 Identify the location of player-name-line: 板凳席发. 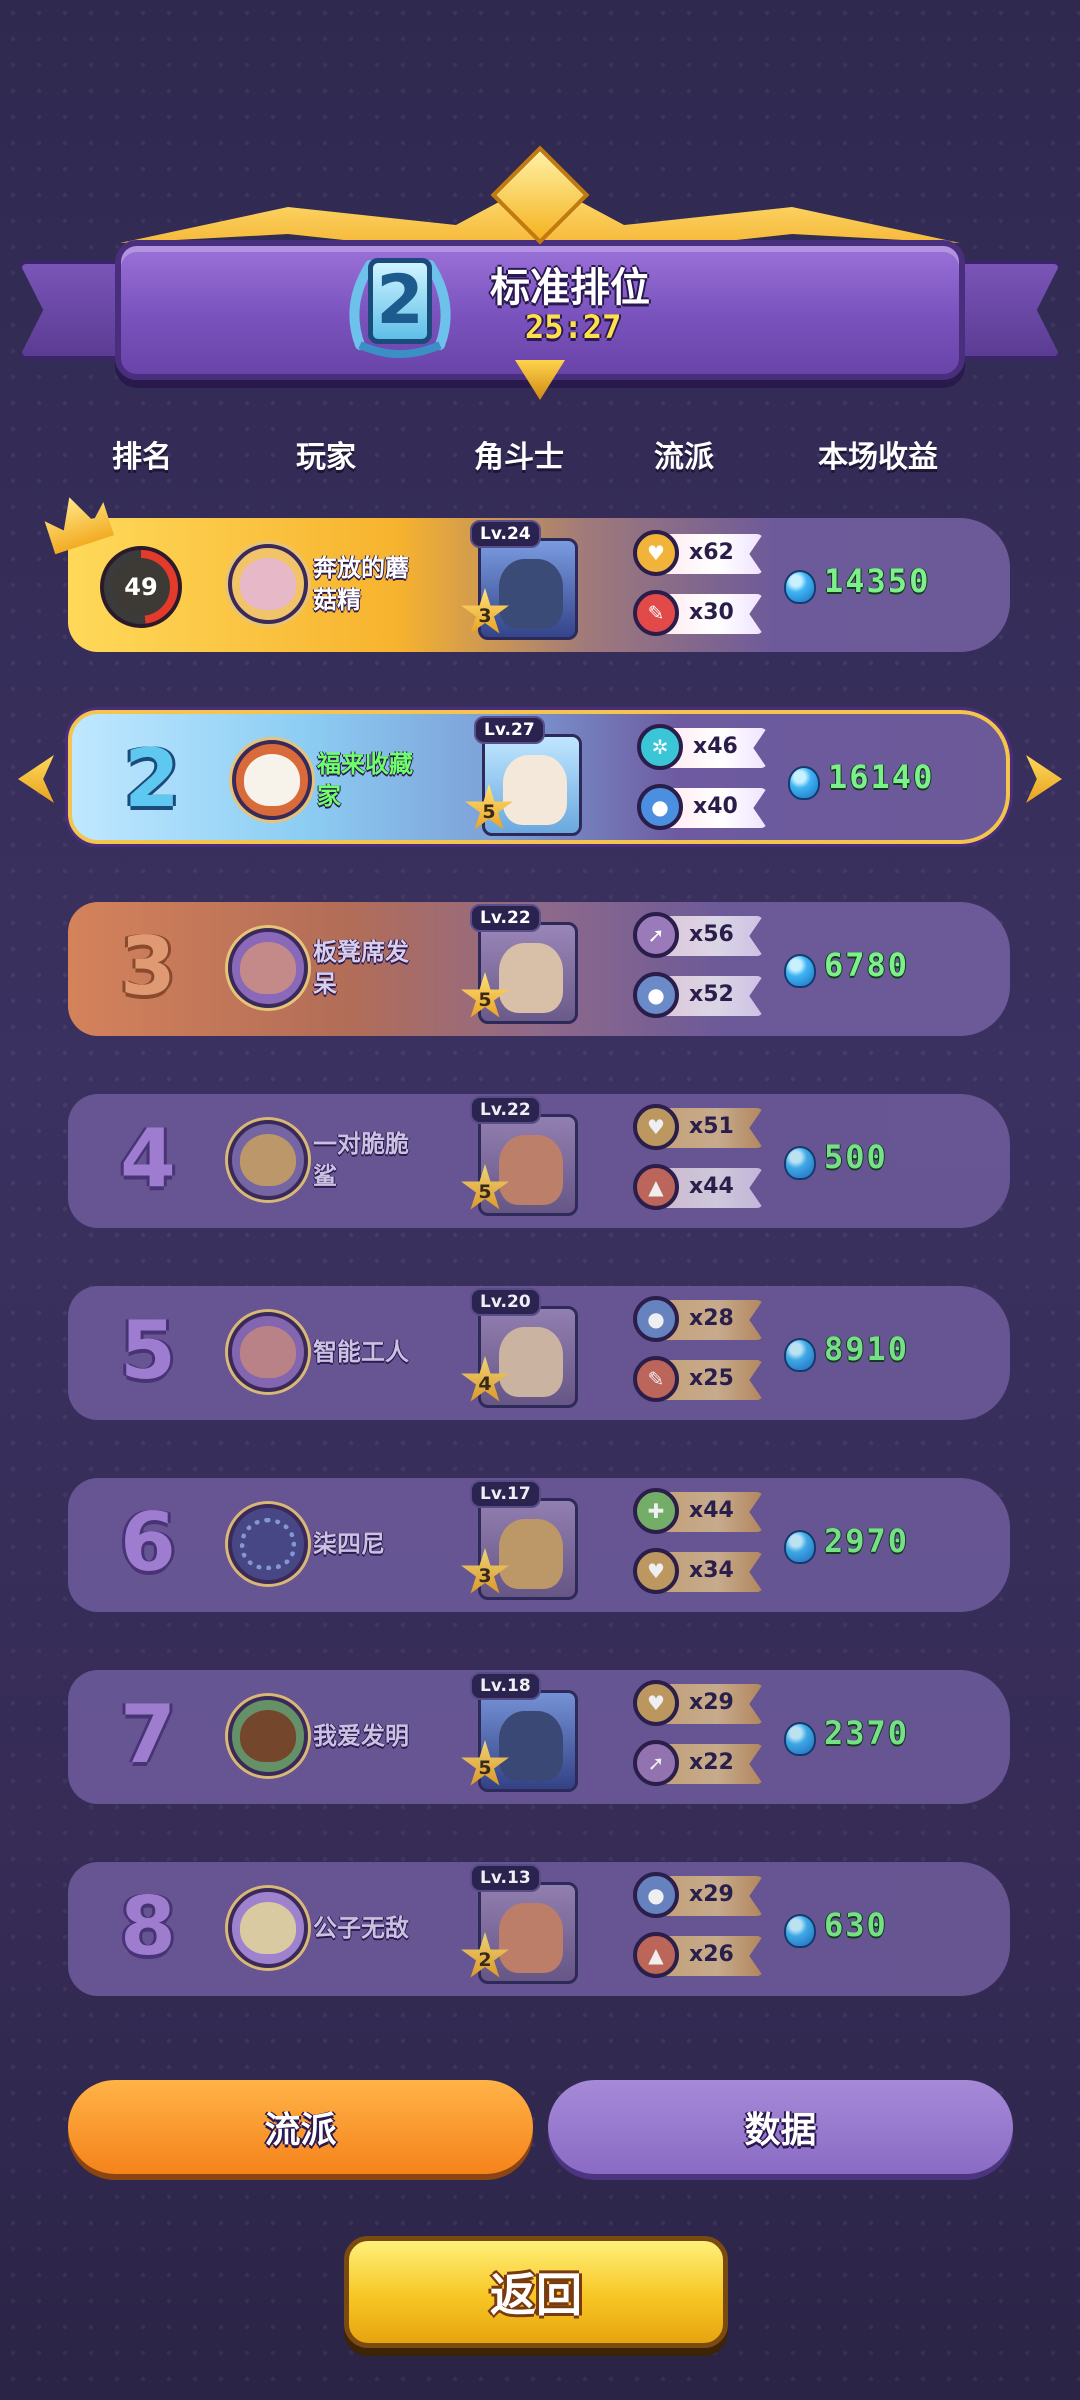
(361, 952).